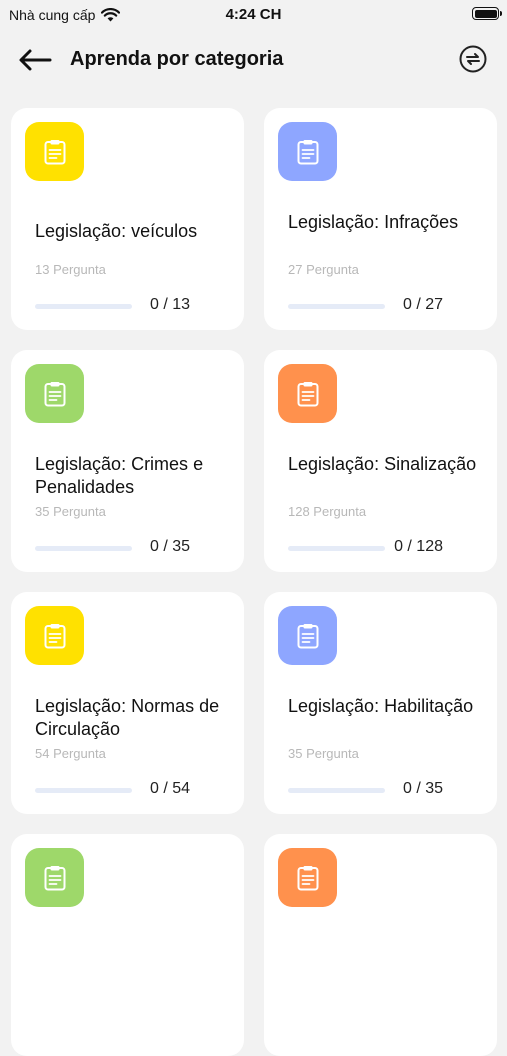  Describe the element at coordinates (116, 231) in the screenshot. I see `category-title: Legislação: veículos` at that location.